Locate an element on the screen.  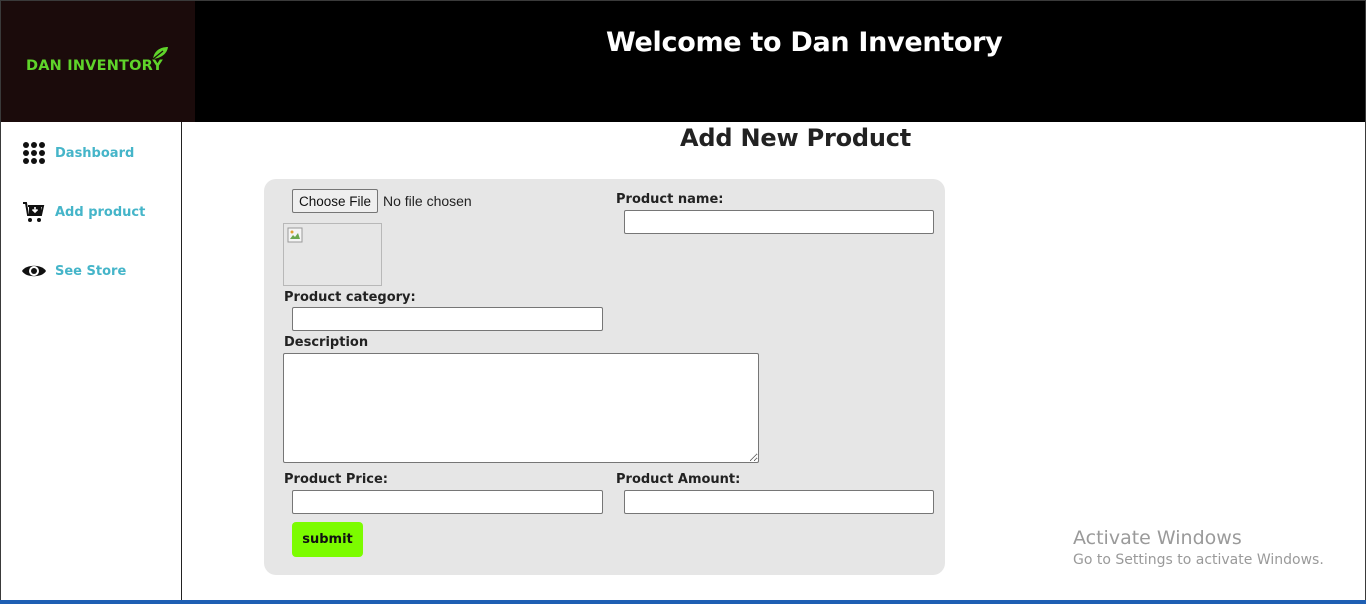
brand-logo: DAN INVENTORY is located at coordinates (98, 61).